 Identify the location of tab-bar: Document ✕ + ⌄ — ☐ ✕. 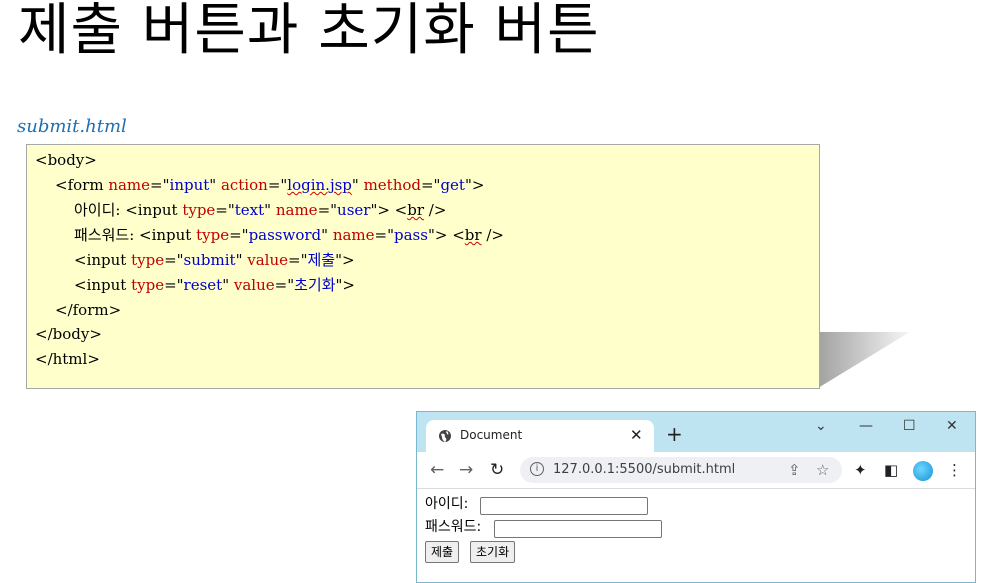
(696, 432).